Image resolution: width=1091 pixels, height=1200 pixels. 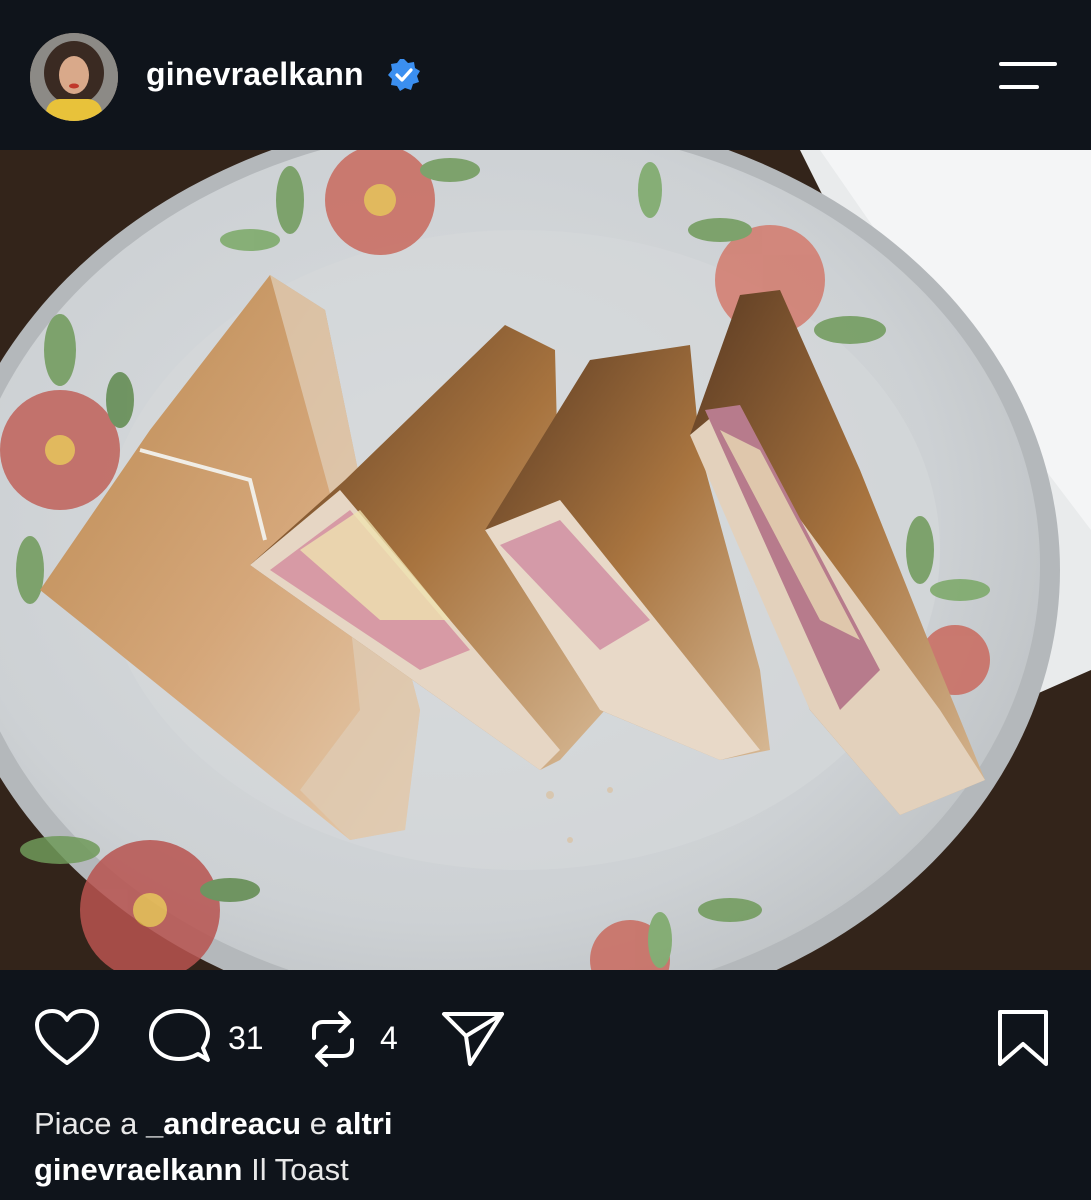 I want to click on comment-bubble-icon, so click(x=180, y=1039).